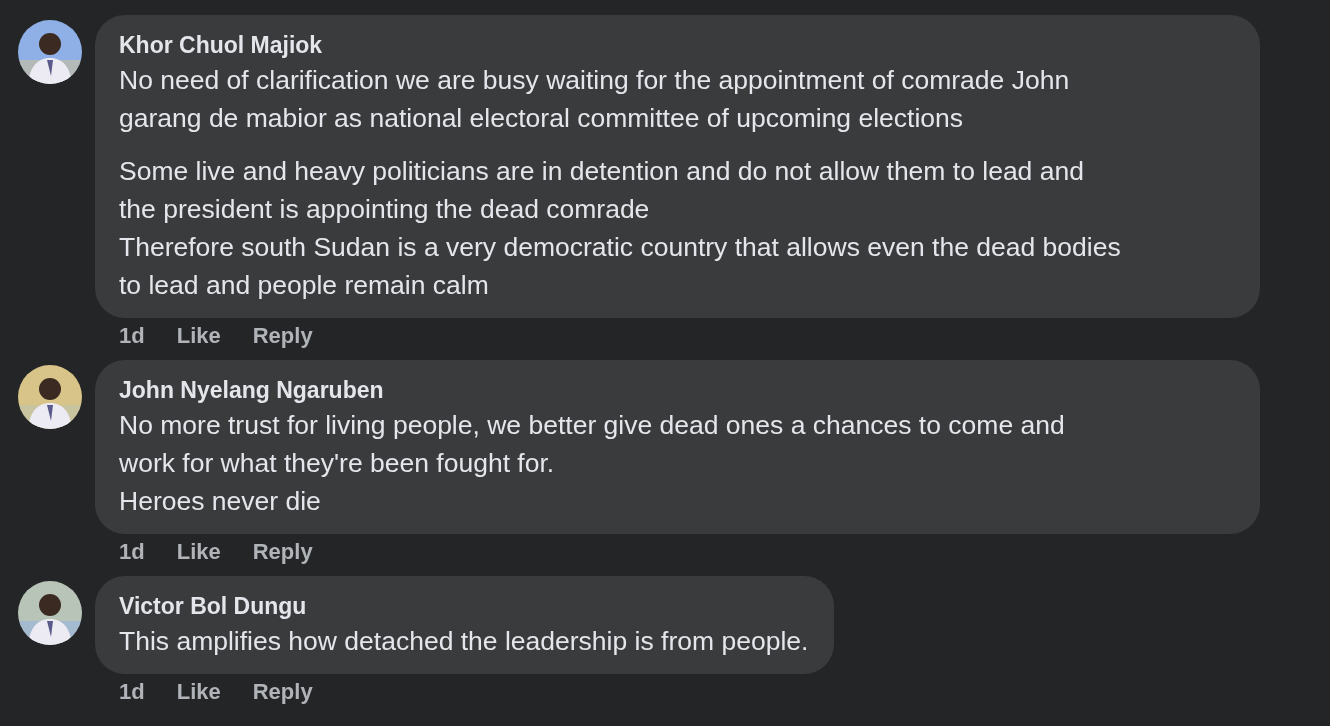  What do you see at coordinates (304, 285) in the screenshot?
I see `comment-text: to lead and people remain calm` at bounding box center [304, 285].